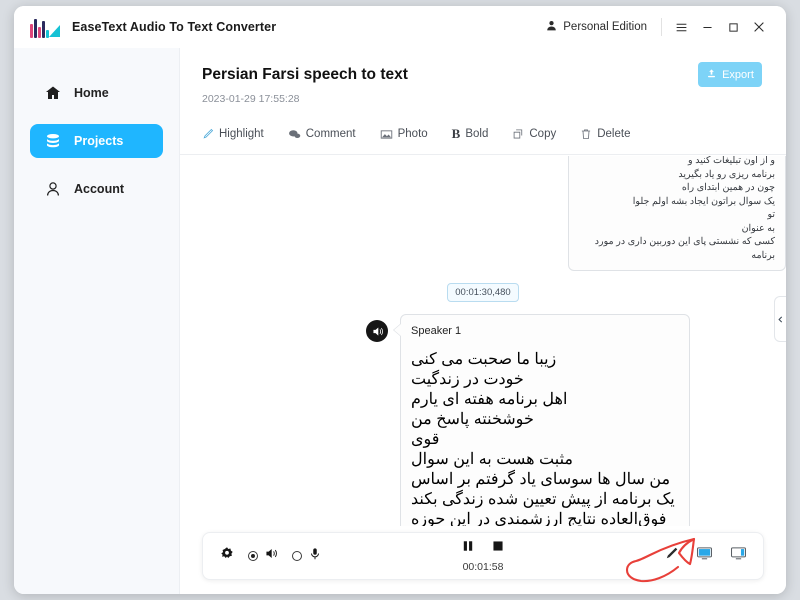 This screenshot has height=600, width=800. I want to click on photo-image-icon, so click(386, 134).